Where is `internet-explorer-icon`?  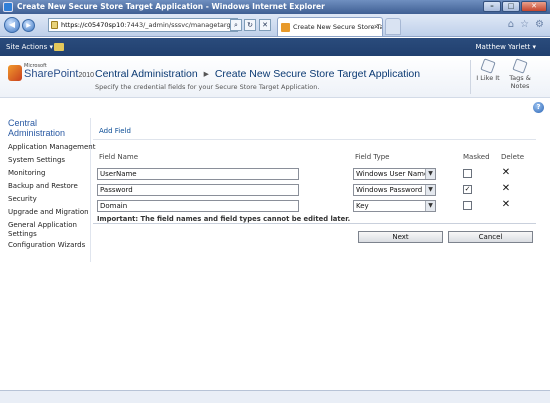
internet-explorer-icon is located at coordinates (8, 7).